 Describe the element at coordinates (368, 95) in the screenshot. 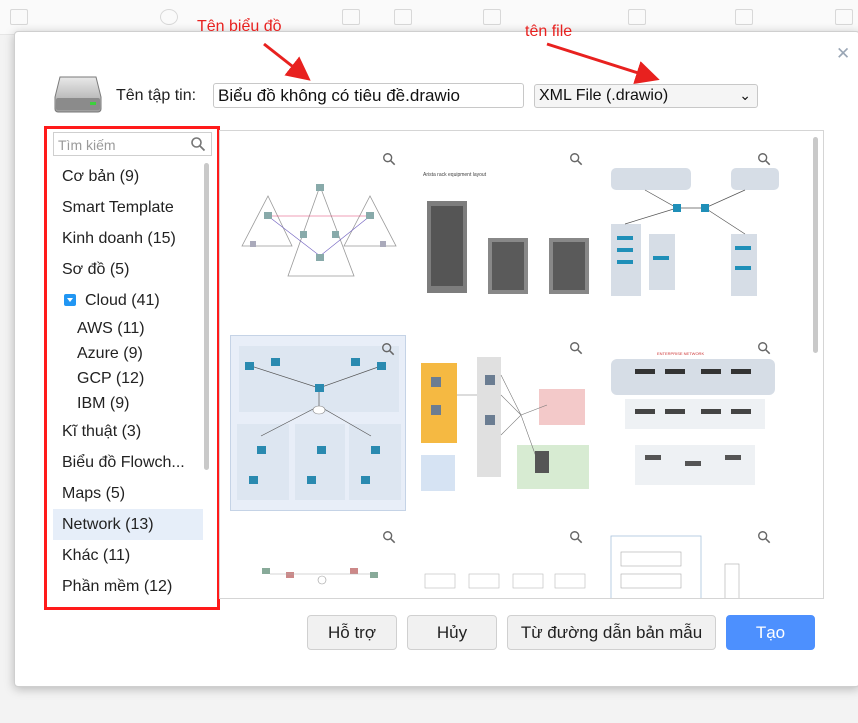

I see `filename-input` at that location.